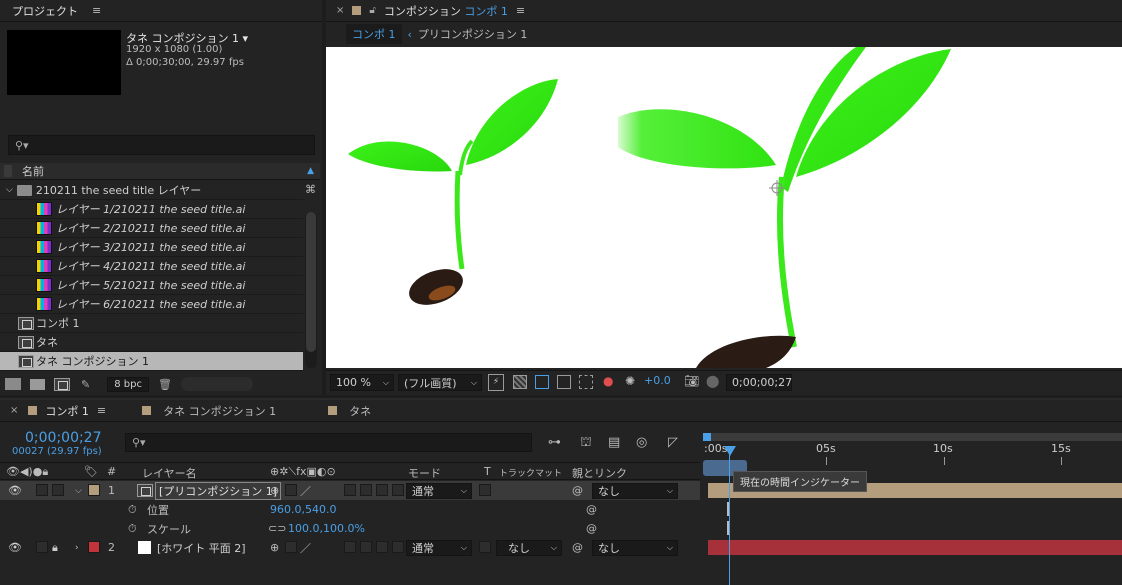  Describe the element at coordinates (614, 442) in the screenshot. I see `shy-layers-icon: ▤` at that location.